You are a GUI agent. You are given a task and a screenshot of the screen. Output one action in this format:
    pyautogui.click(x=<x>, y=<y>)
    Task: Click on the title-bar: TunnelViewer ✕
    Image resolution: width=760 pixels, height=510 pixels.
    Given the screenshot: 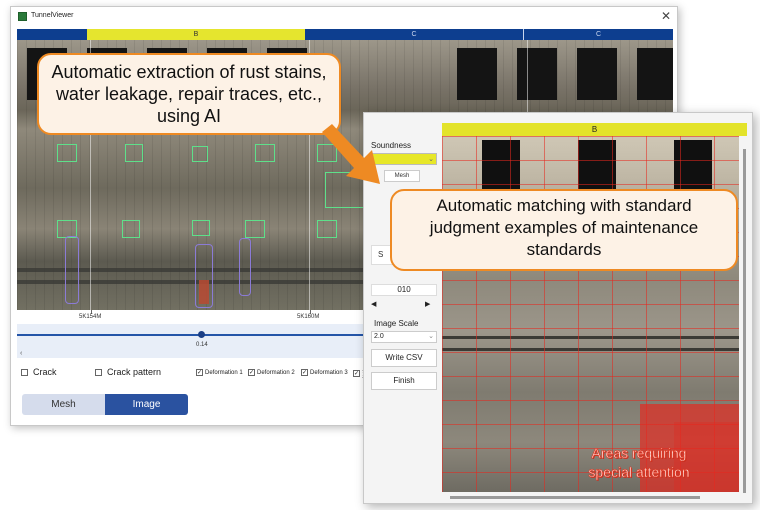 What is the action you would take?
    pyautogui.click(x=344, y=17)
    